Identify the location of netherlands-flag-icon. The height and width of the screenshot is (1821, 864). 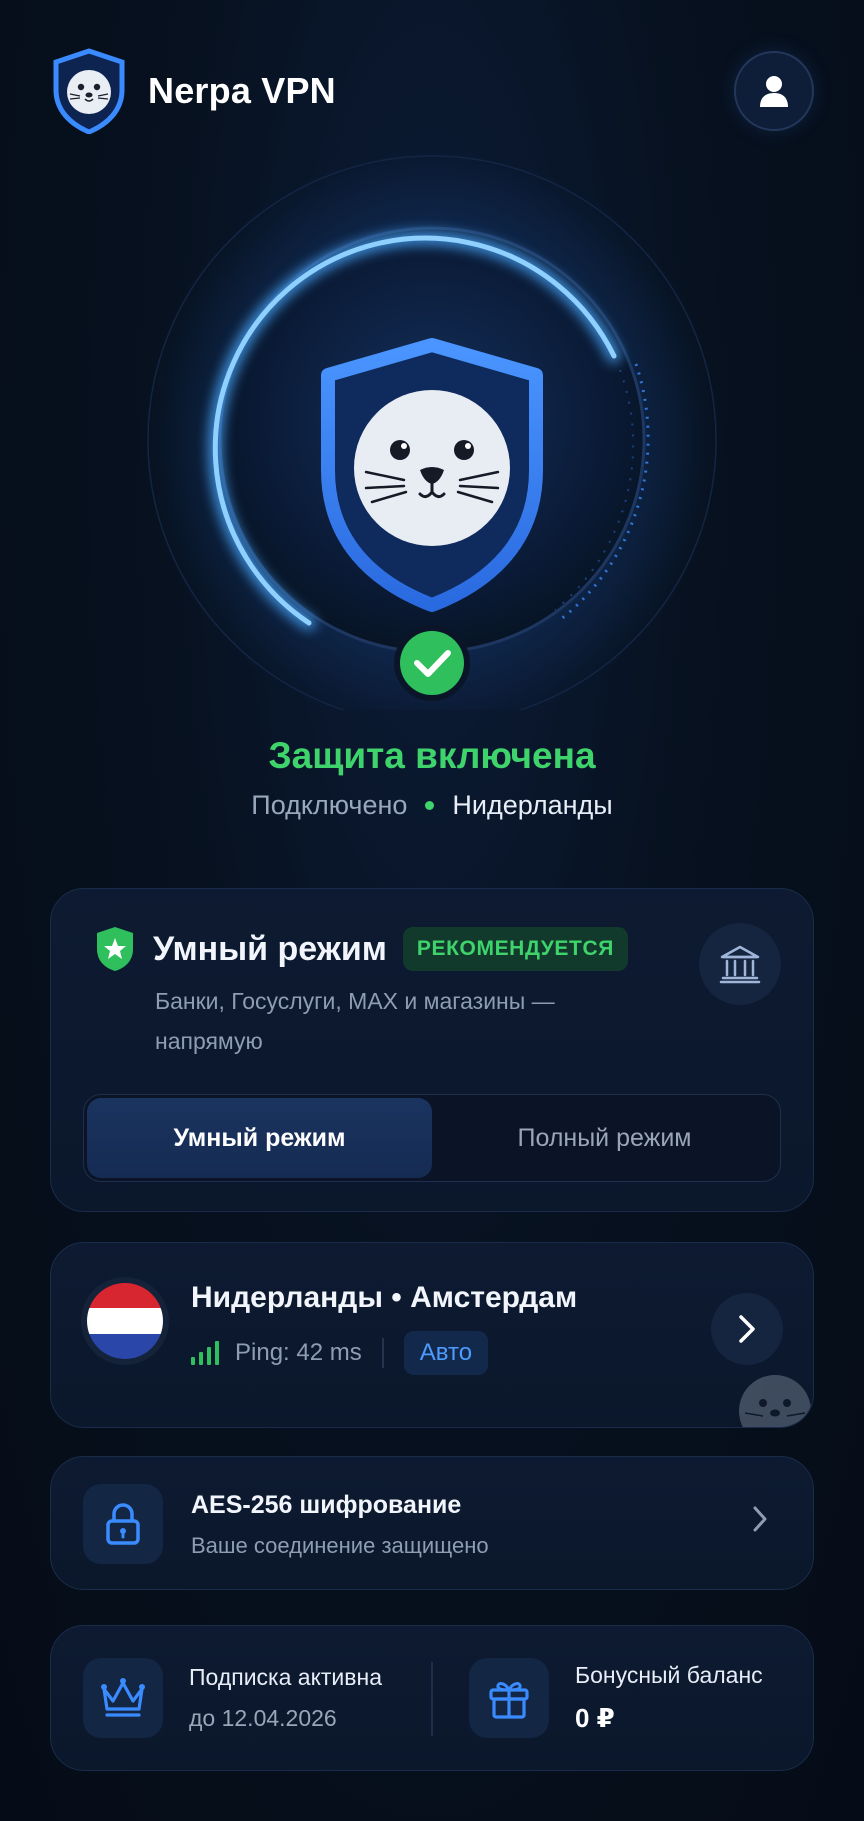
(125, 1321).